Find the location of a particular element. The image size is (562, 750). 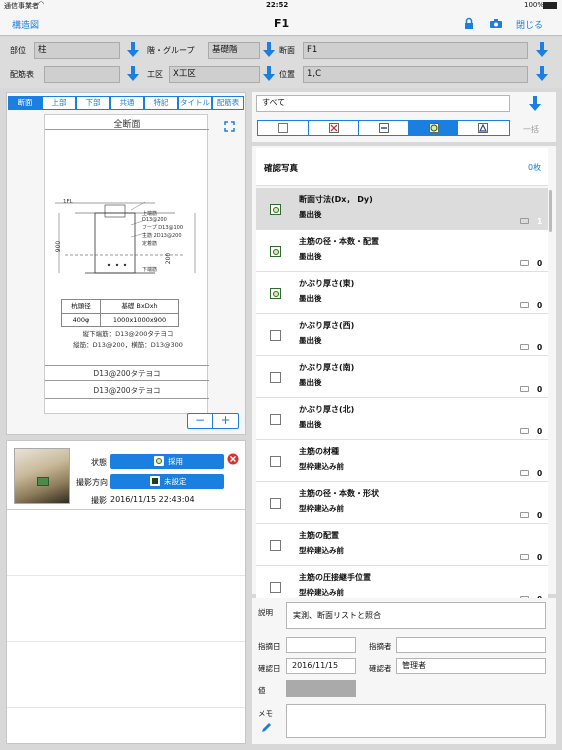

confirm-person-field: 管理者 is located at coordinates (471, 666).